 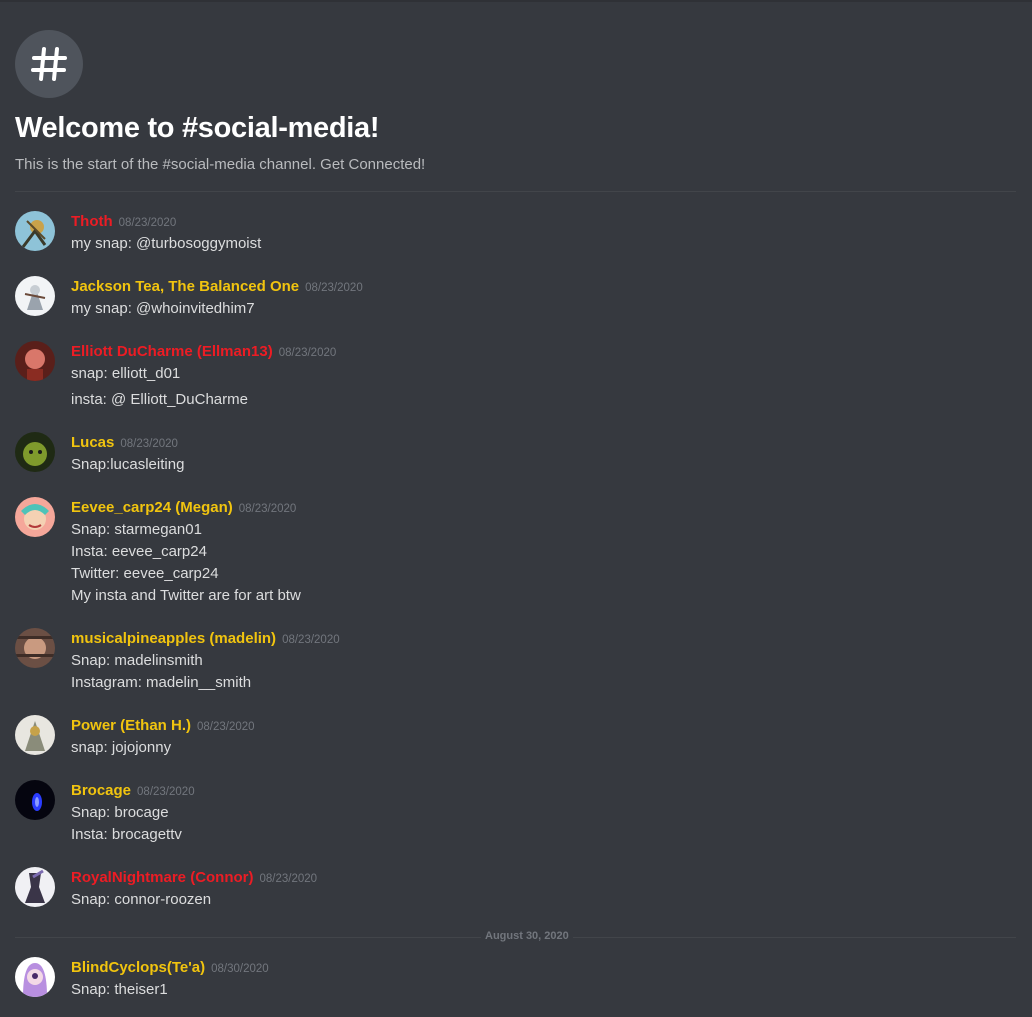 What do you see at coordinates (126, 834) in the screenshot?
I see `message-text: Insta: brocagettv` at bounding box center [126, 834].